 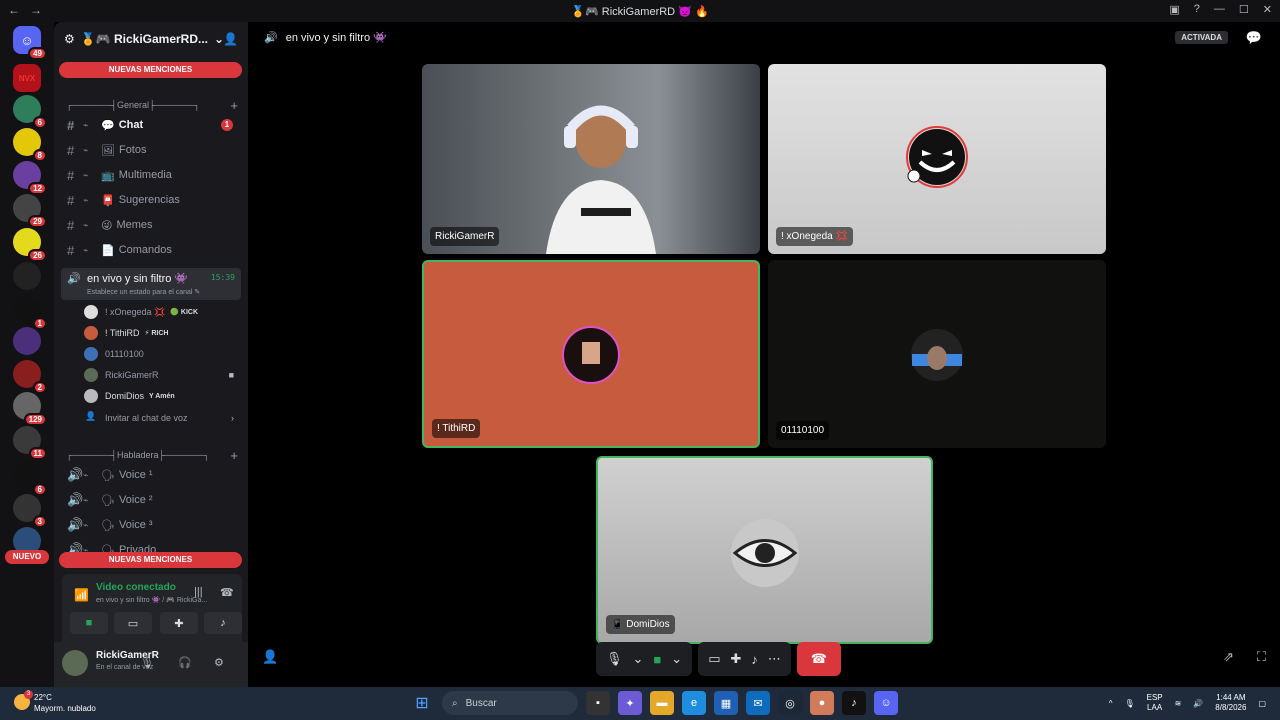 What do you see at coordinates (758, 703) in the screenshot?
I see `outlook-icon: ✉` at bounding box center [758, 703].